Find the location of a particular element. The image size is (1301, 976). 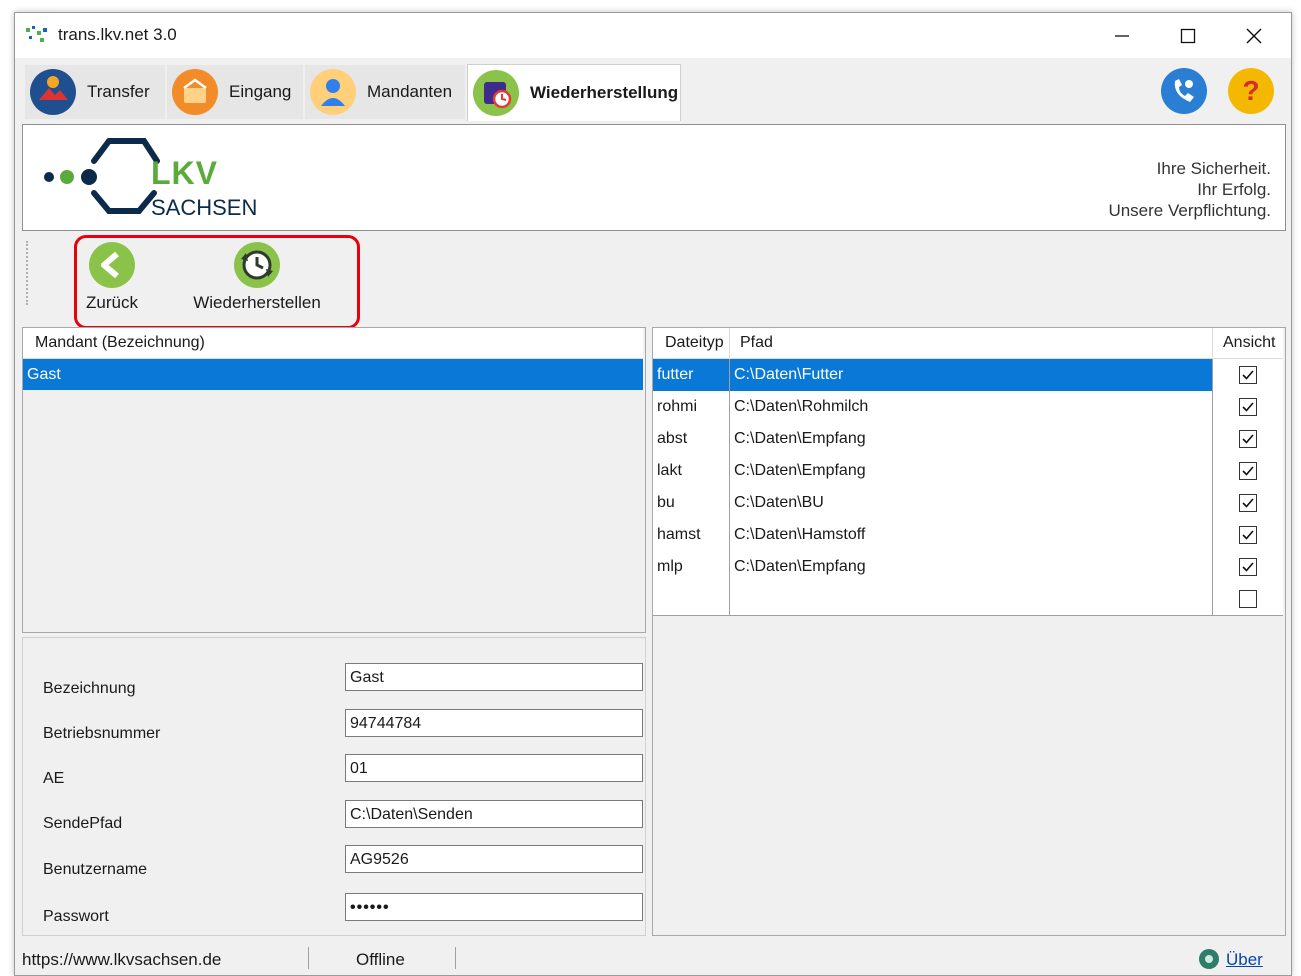

table-row: bu C:\Daten\BU is located at coordinates (968, 503).